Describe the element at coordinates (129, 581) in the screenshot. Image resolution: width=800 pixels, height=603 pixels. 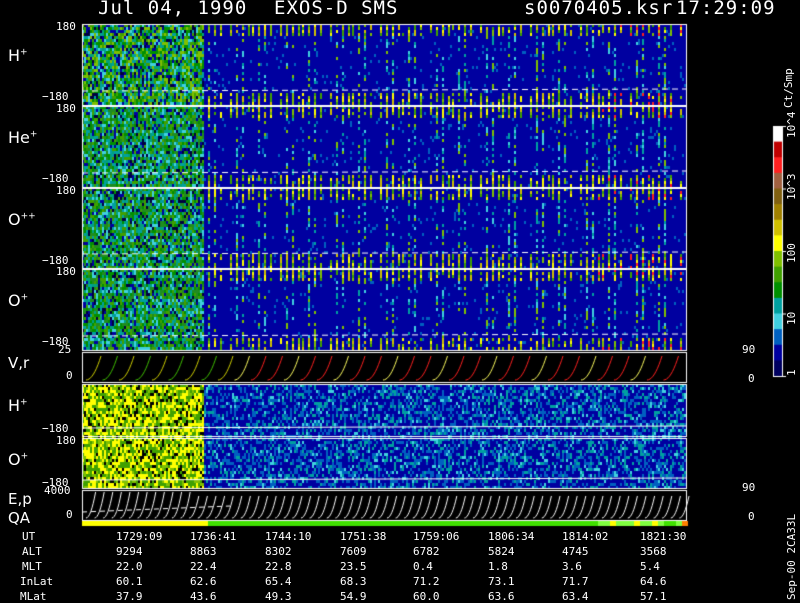
I see `ephemeris-cell: 60.1` at that location.